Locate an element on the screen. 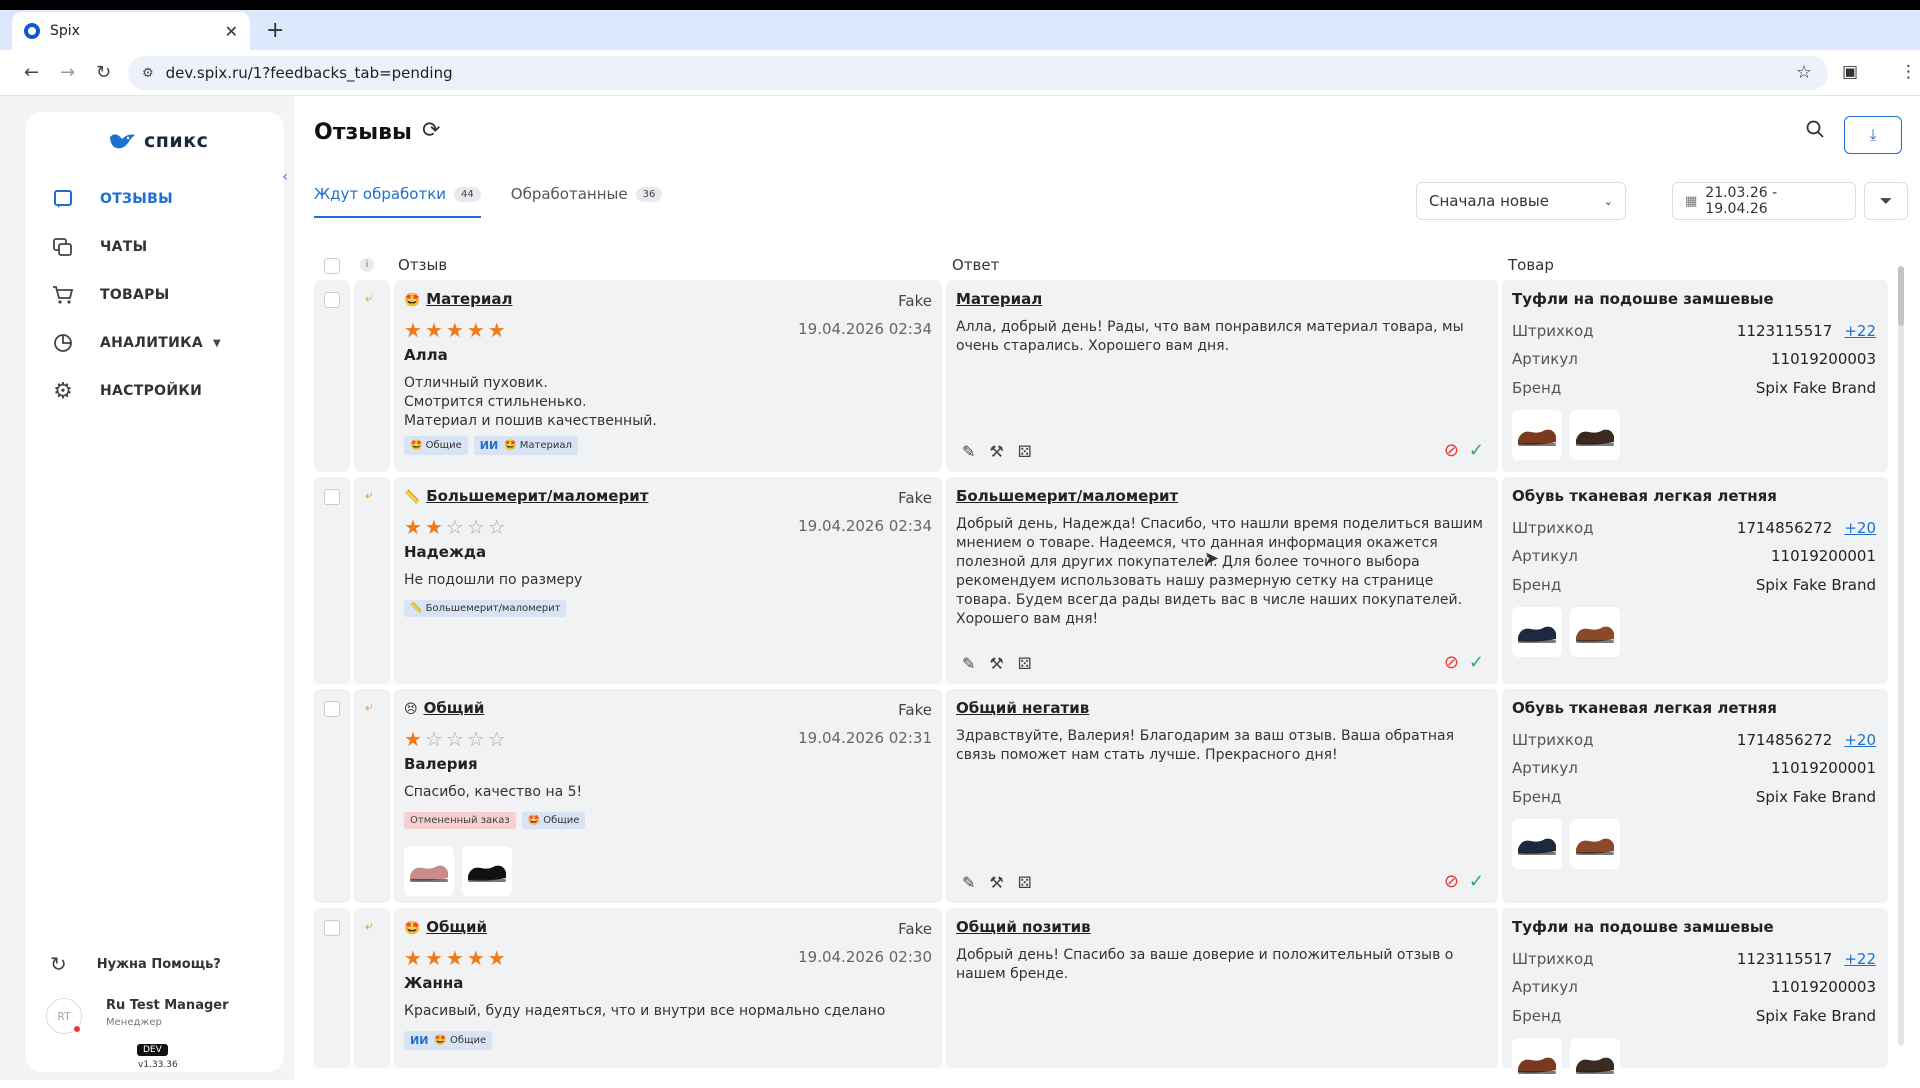 Image resolution: width=1920 pixels, height=1088 pixels. new-tab-icon: + is located at coordinates (275, 30).